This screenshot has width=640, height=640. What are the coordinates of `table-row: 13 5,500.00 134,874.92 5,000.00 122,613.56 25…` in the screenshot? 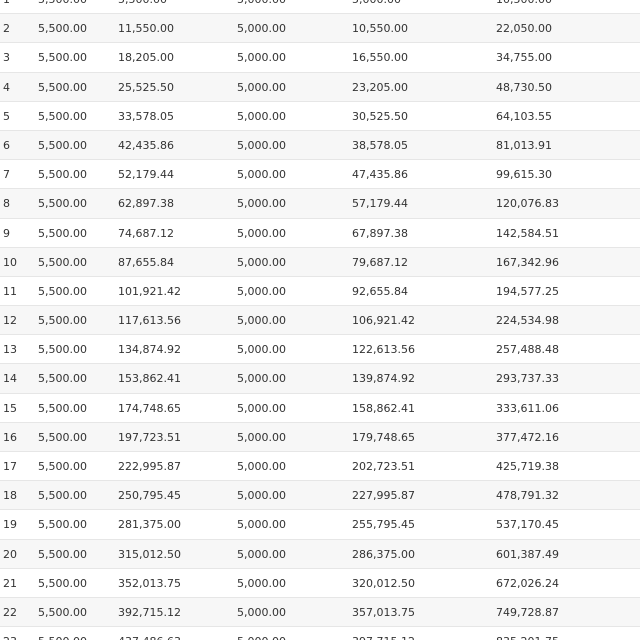 It's located at (320, 350).